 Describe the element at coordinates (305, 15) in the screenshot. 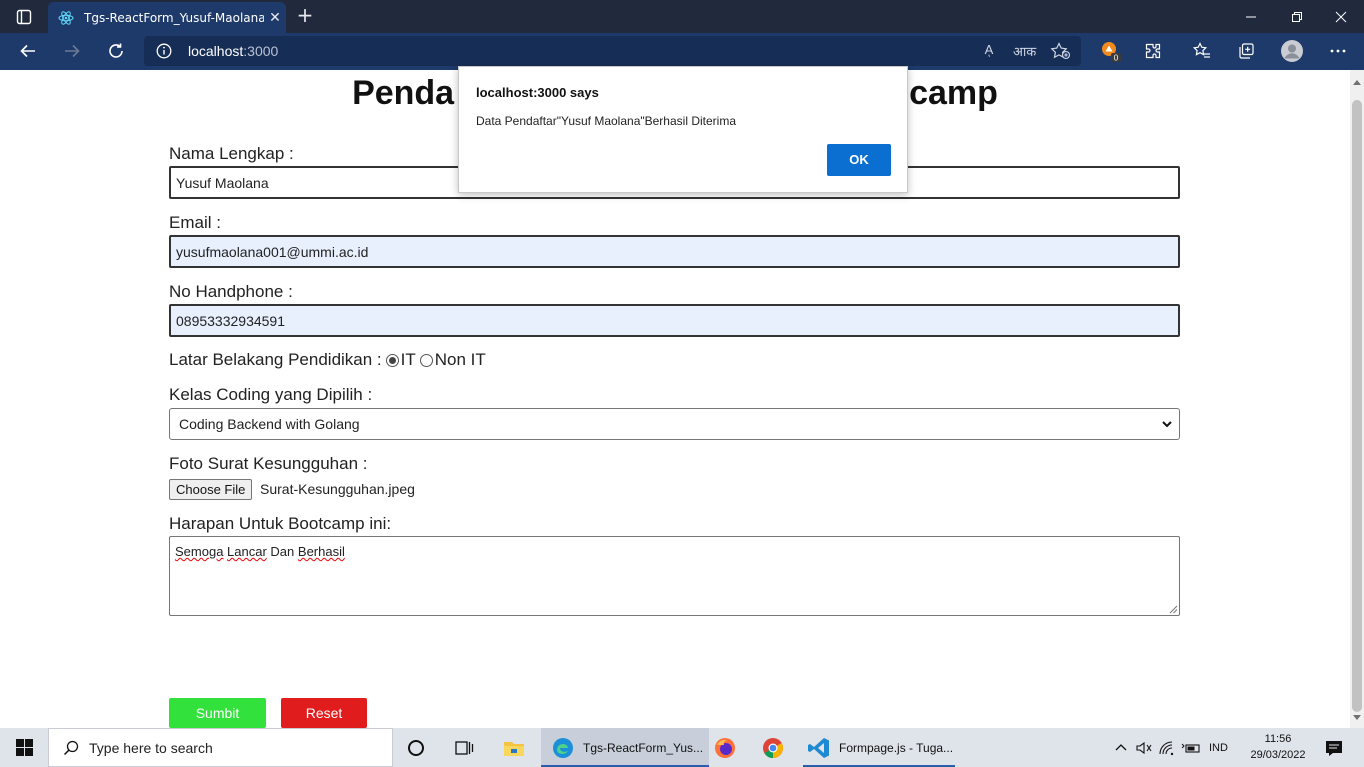

I see `new-tab-icon: +` at that location.